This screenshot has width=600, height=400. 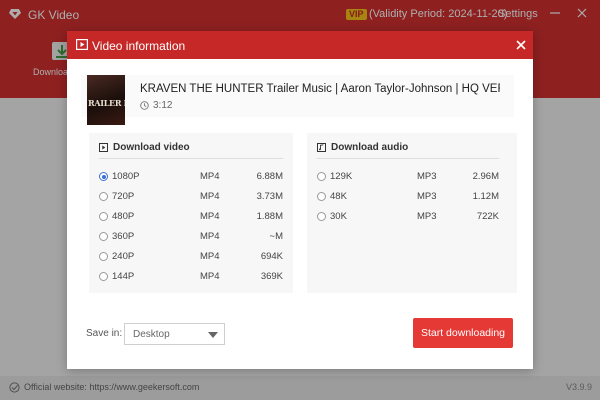 What do you see at coordinates (163, 105) in the screenshot?
I see `video-duration: 3:12` at bounding box center [163, 105].